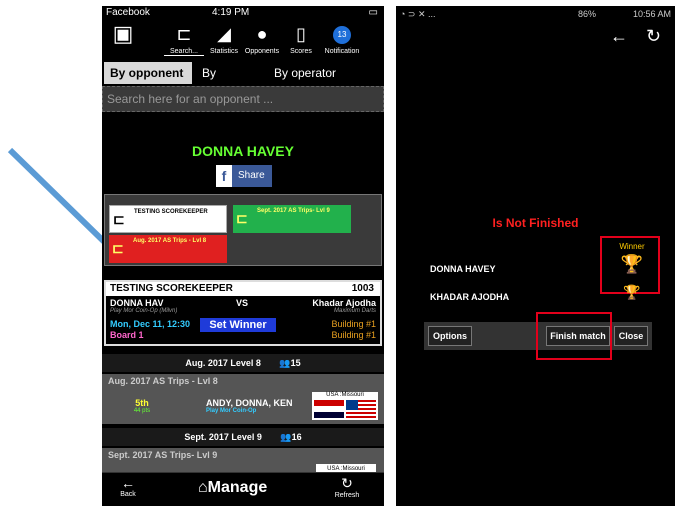  I want to click on missouri-flag-icon, so click(329, 409).